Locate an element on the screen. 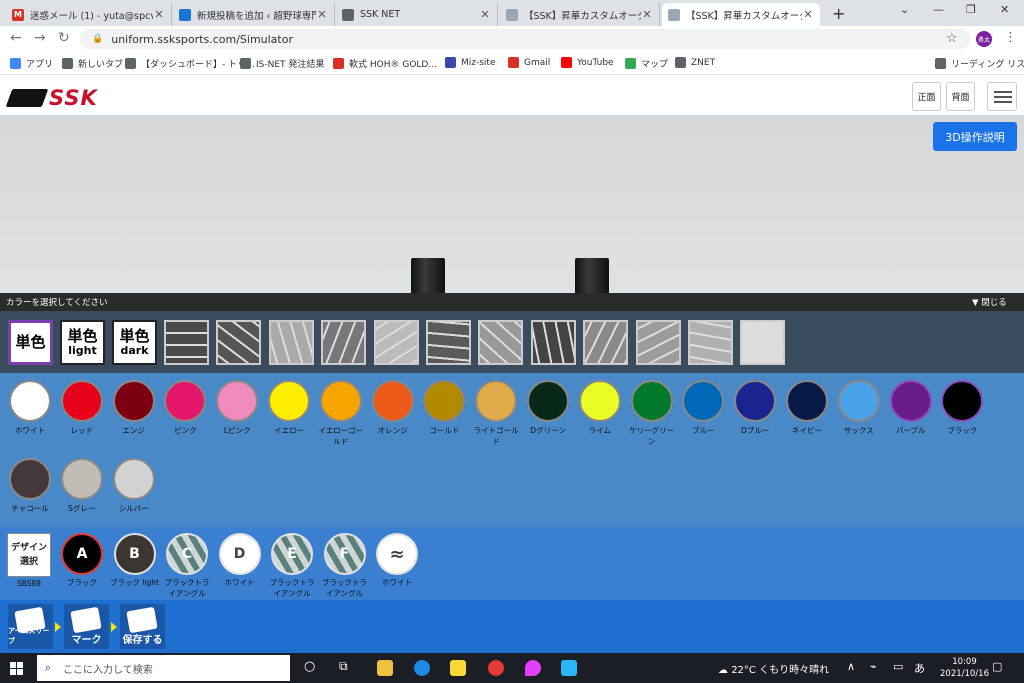 This screenshot has width=1024, height=683. cortana-icon: ○ is located at coordinates (309, 666).